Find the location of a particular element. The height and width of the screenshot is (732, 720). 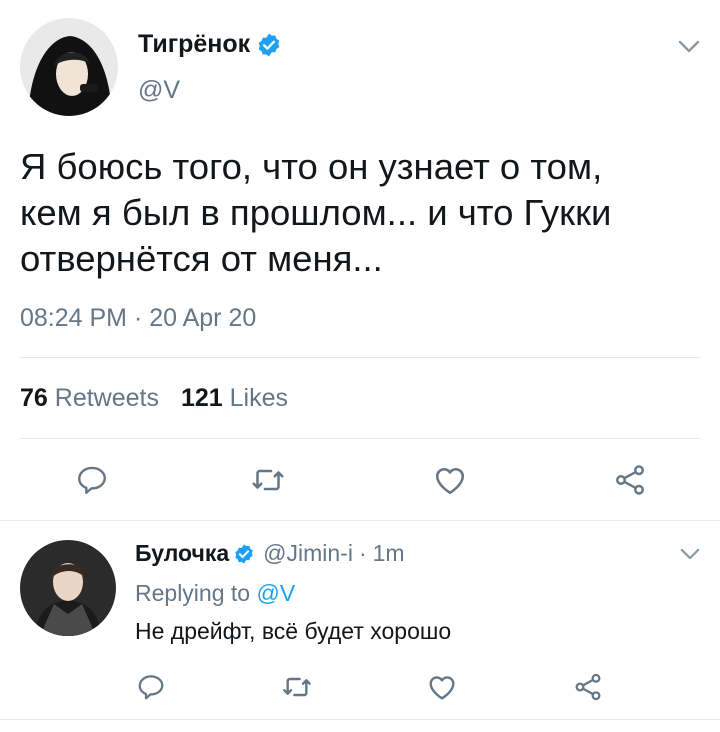

retweets-stat: 76 Retweets is located at coordinates (89, 398).